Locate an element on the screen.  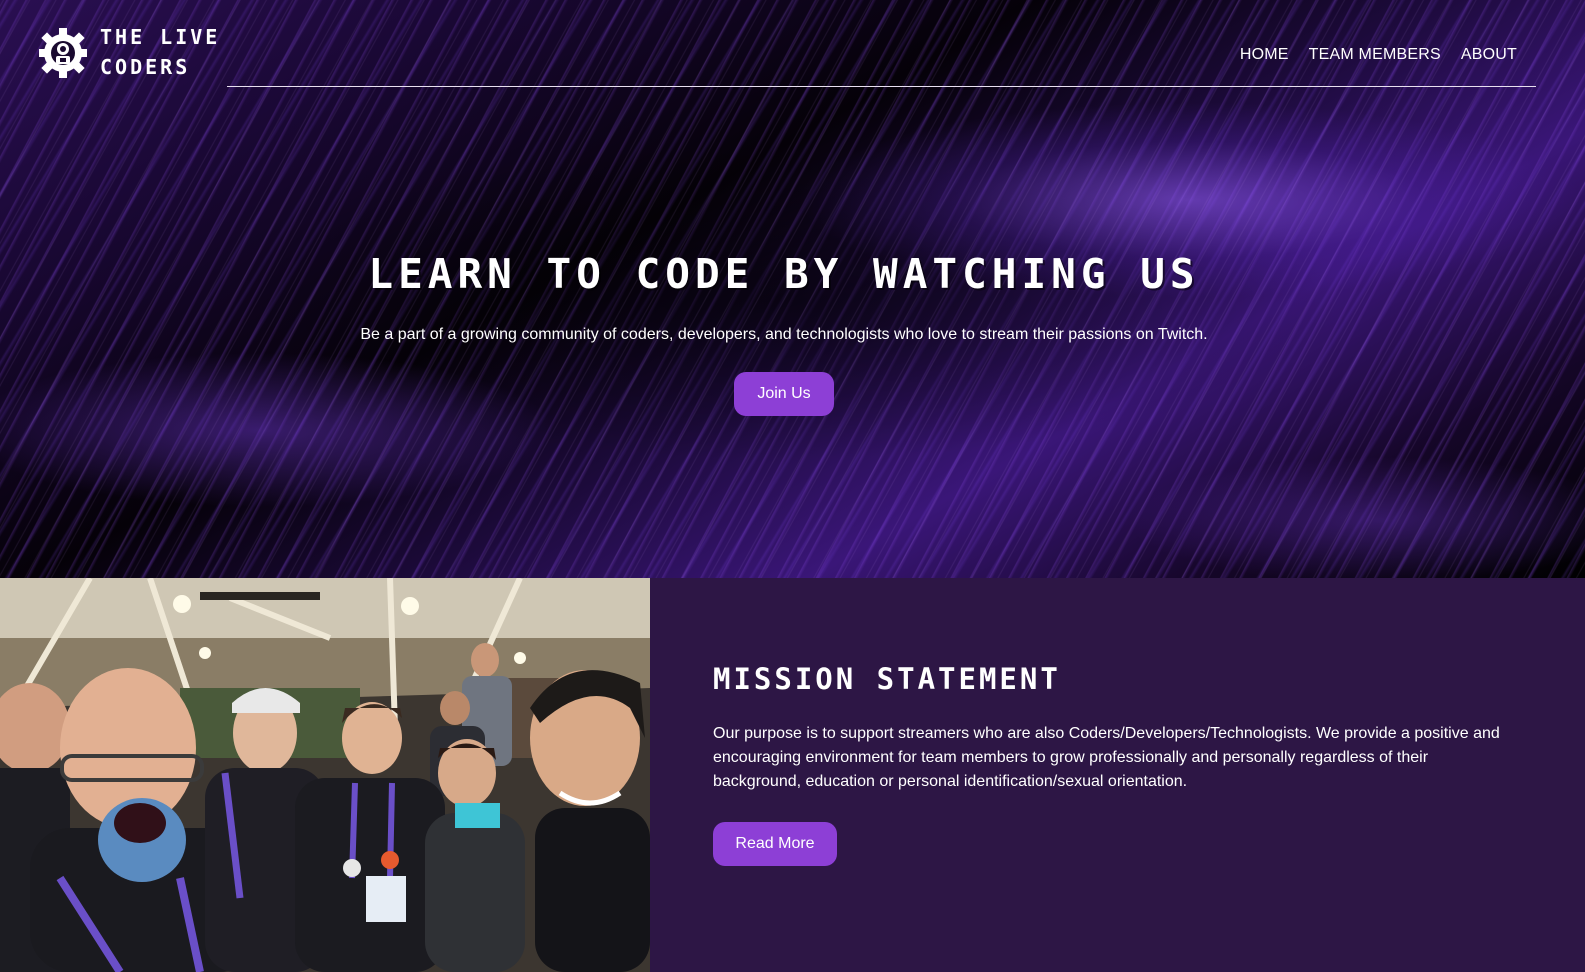
main-nav: HOME TEAM MEMBERS ABOUT is located at coordinates (1378, 55).